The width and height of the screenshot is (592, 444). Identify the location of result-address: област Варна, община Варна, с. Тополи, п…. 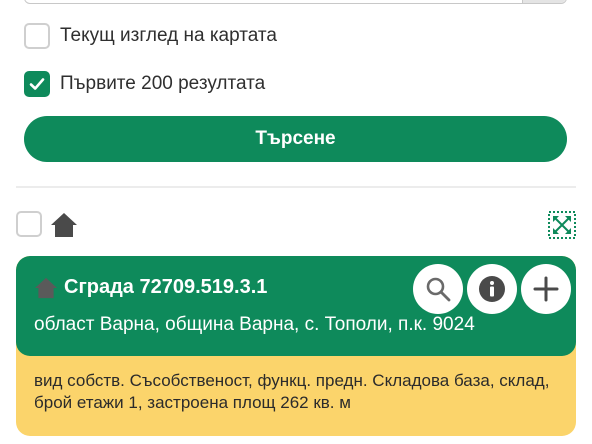
(254, 324).